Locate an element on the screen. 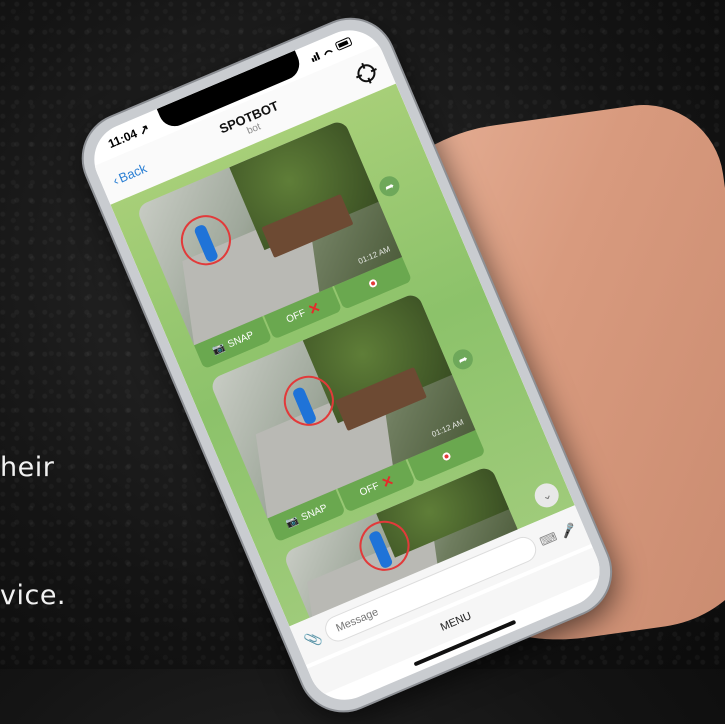  menu-label: MENU is located at coordinates (456, 622).